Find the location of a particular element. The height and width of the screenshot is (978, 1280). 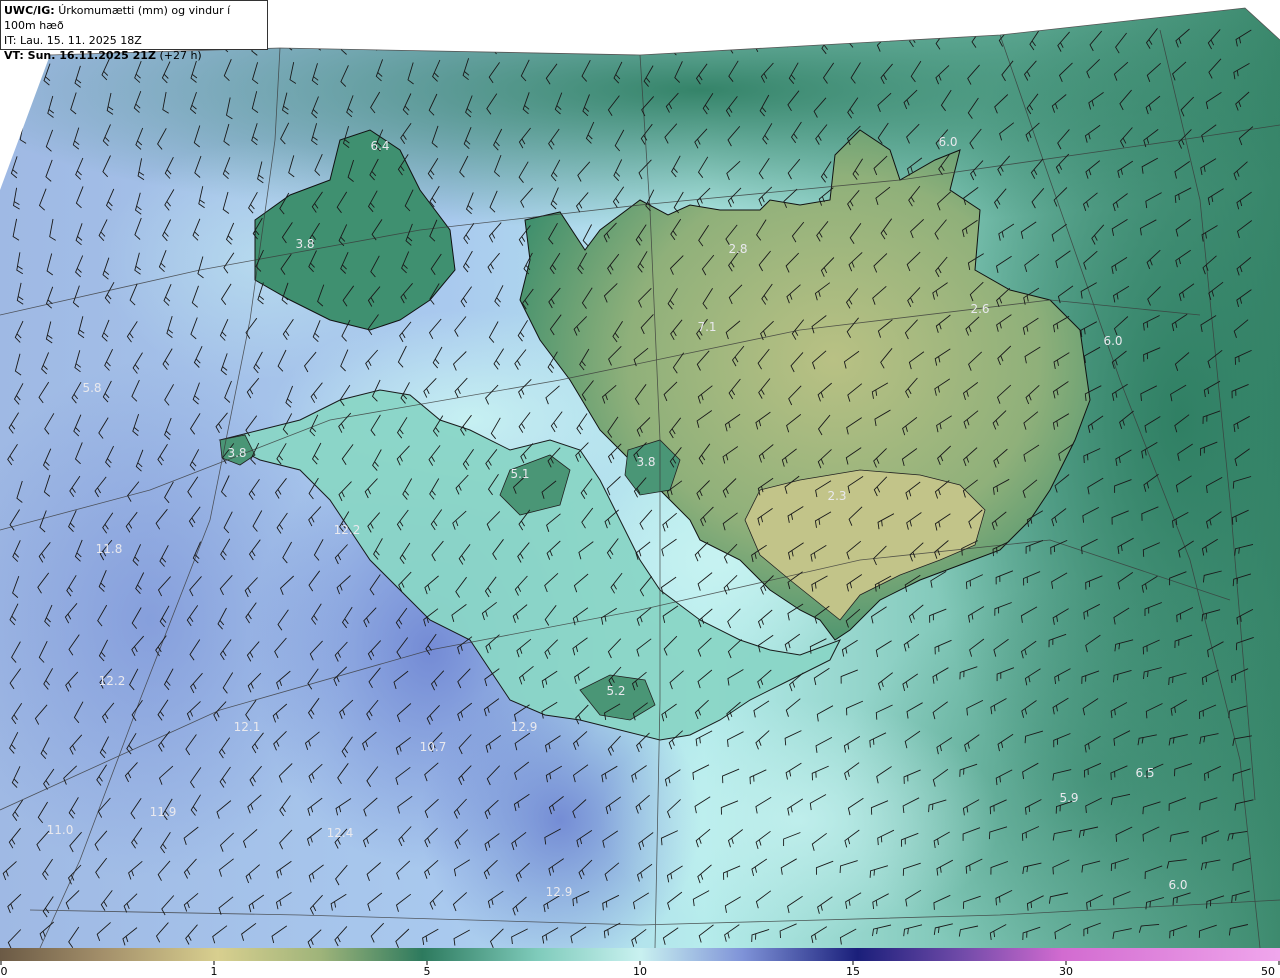

precip-value-label: 7.1 is located at coordinates (706, 327).